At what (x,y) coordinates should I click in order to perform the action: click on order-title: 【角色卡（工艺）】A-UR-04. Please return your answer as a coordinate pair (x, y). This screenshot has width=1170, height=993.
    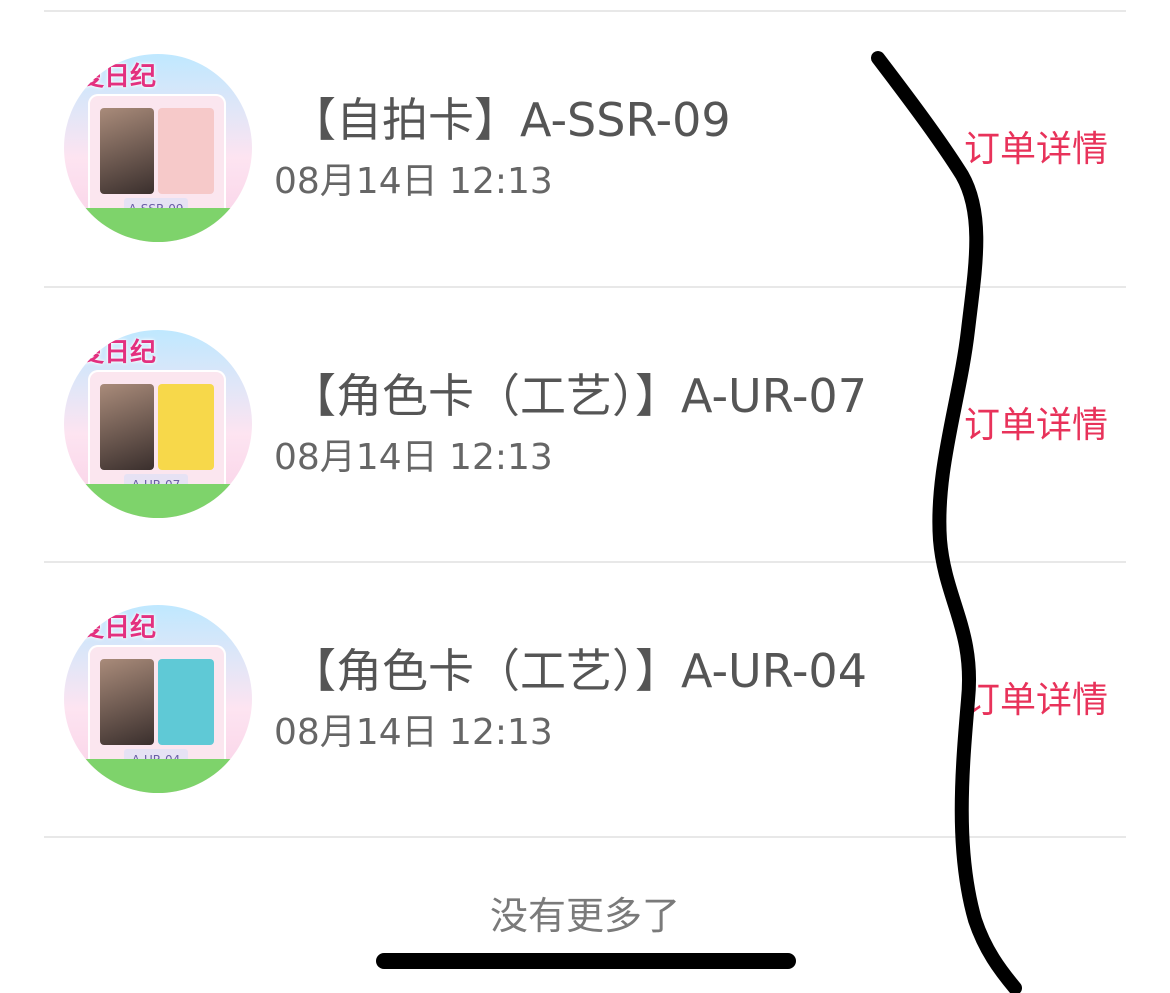
    Looking at the image, I should click on (578, 671).